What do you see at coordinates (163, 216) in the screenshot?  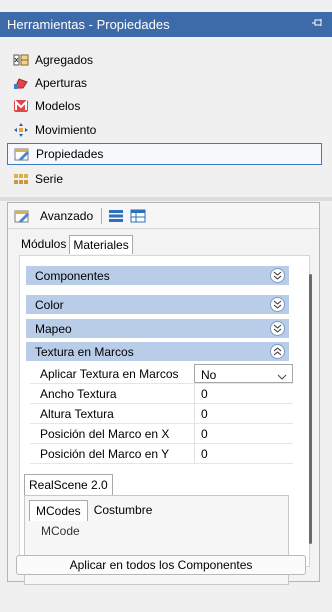 I see `panel-toolbar: Avanzado` at bounding box center [163, 216].